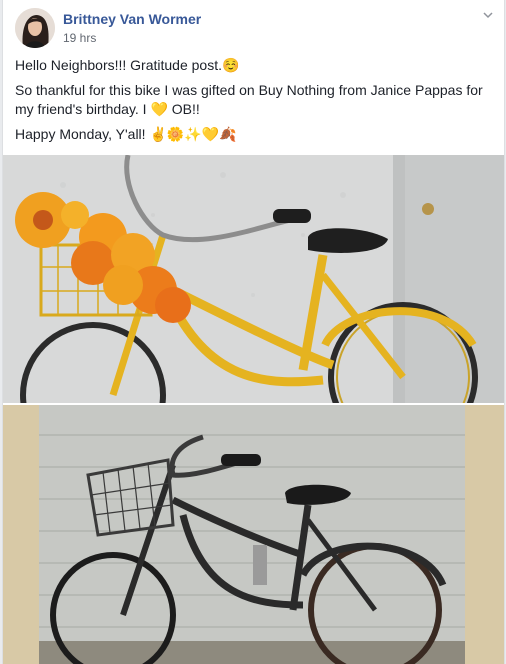 This screenshot has width=506, height=664. Describe the element at coordinates (255, 28) in the screenshot. I see `post-header: Brittney Van Wormer 19 hrs` at that location.